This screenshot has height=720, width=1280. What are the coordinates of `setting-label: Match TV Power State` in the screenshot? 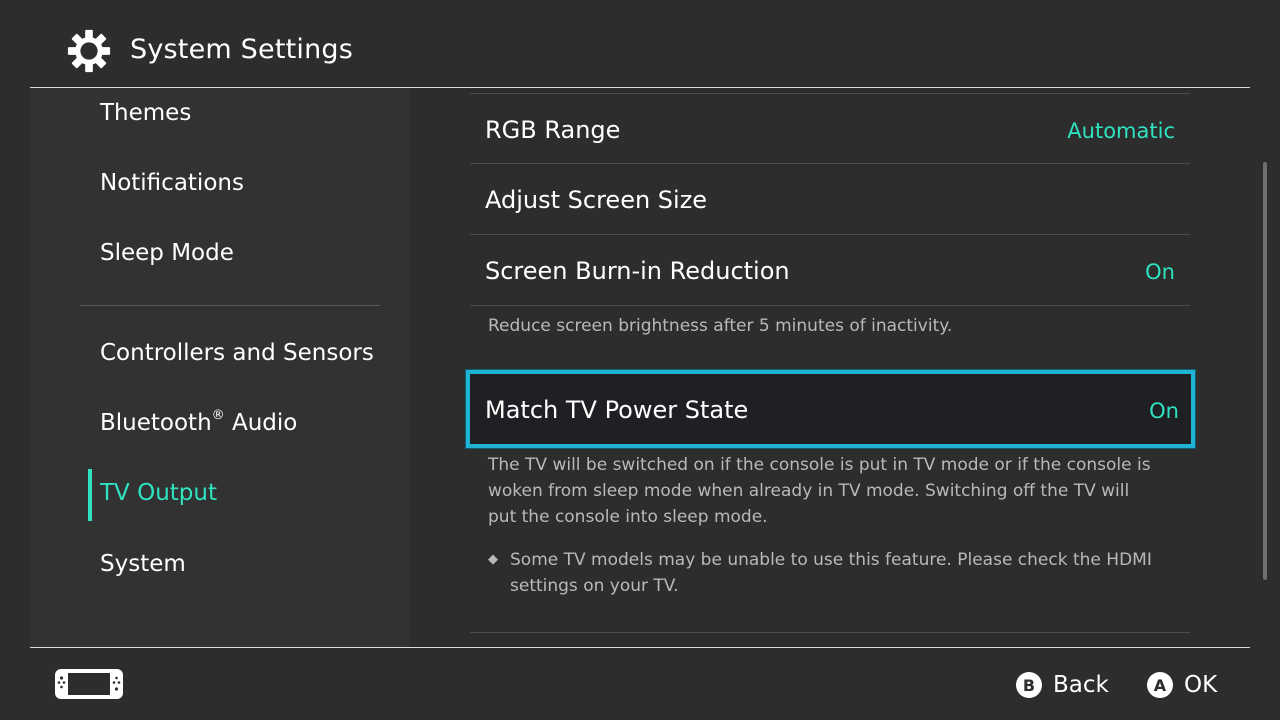 It's located at (617, 410).